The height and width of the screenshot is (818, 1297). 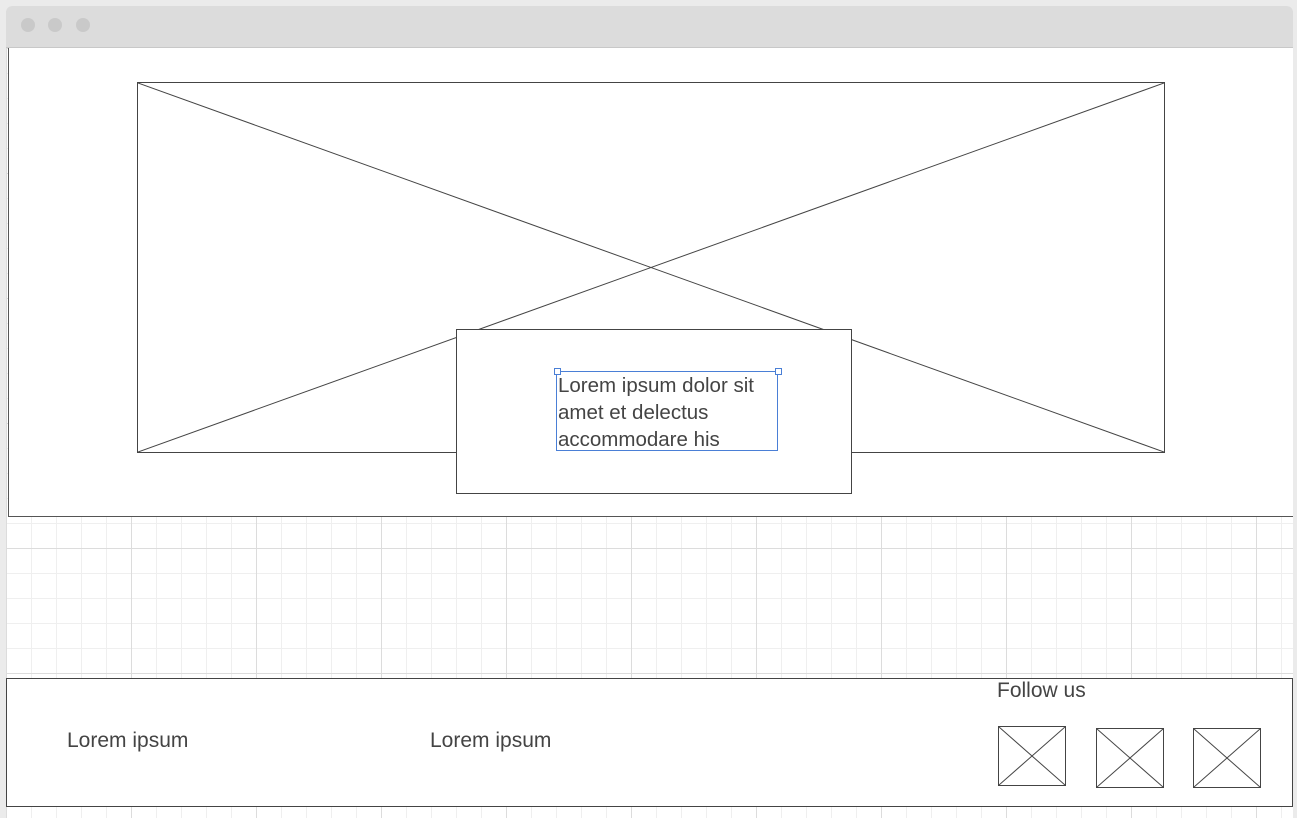 What do you see at coordinates (55, 25) in the screenshot?
I see `minimize-window-button` at bounding box center [55, 25].